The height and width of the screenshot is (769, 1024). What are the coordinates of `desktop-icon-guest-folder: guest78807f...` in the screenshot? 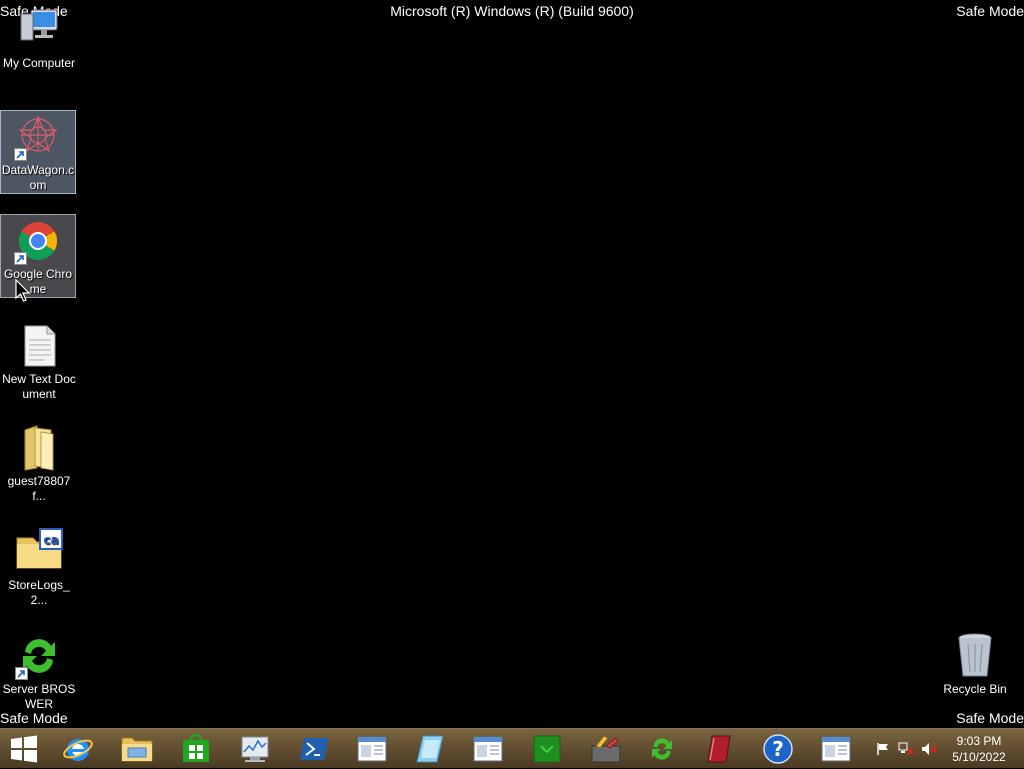 It's located at (39, 464).